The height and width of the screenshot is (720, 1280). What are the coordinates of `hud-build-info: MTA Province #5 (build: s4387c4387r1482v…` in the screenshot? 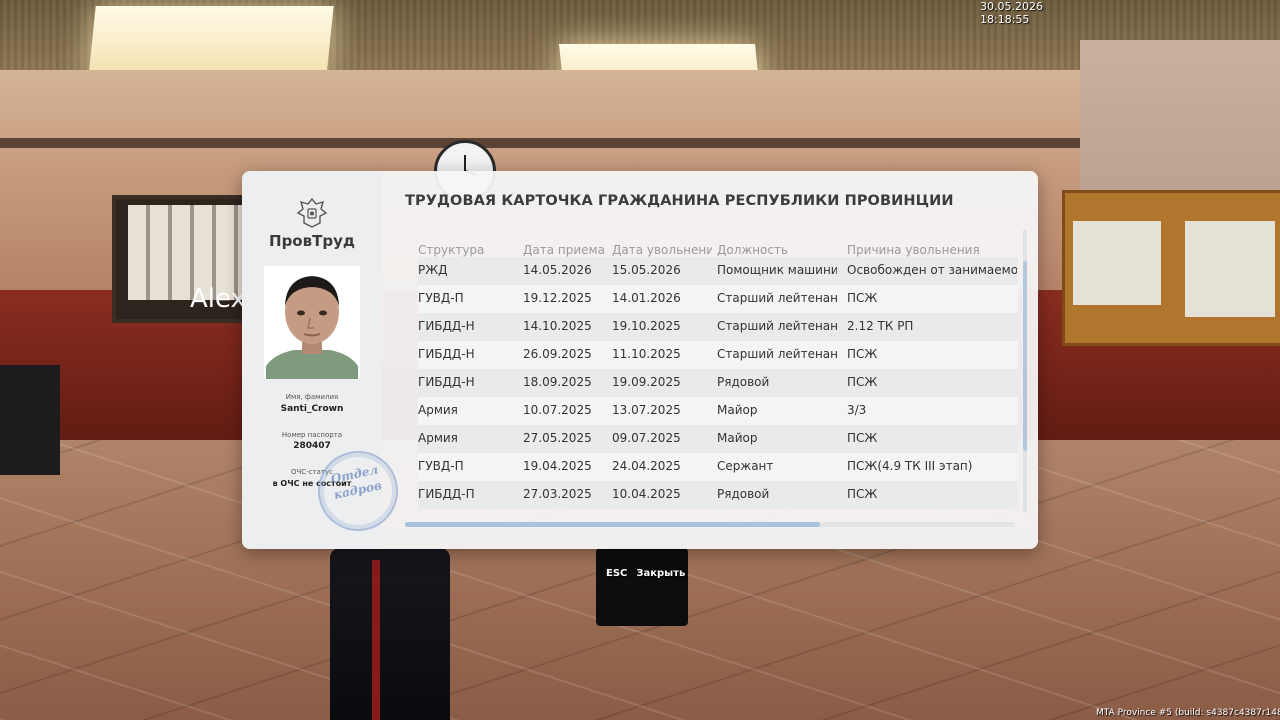 It's located at (1188, 713).